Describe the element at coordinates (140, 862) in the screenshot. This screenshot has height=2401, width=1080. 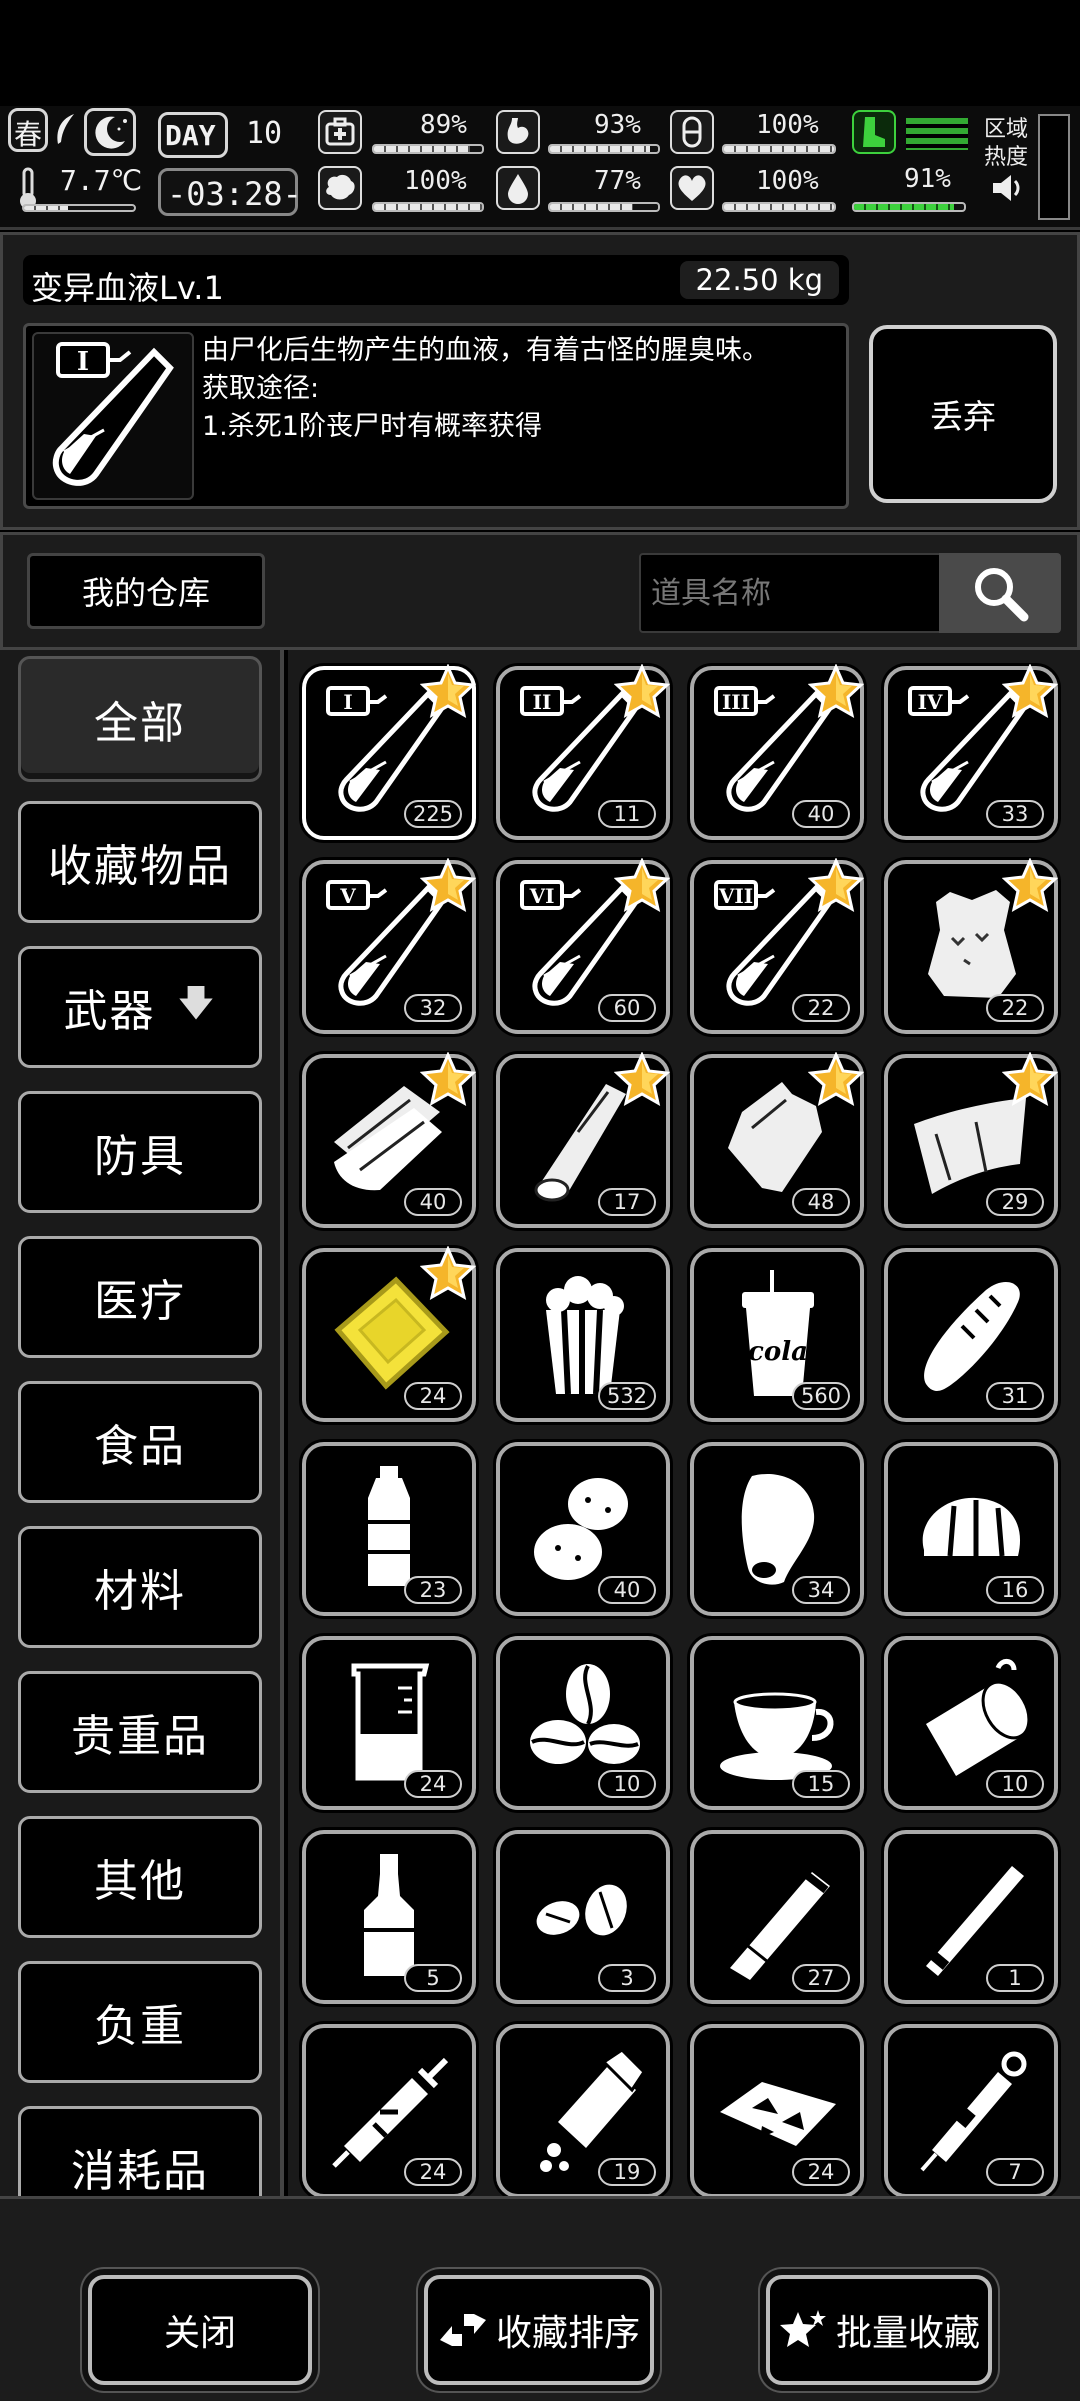
I see `category-1: 收藏物品` at that location.